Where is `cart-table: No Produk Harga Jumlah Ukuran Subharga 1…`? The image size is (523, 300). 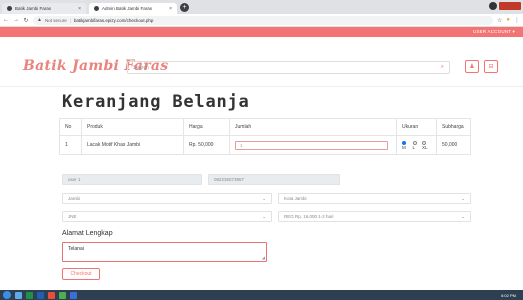
cart-table: No Produk Harga Jumlah Ukuran Subharga 1… is located at coordinates (265, 136).